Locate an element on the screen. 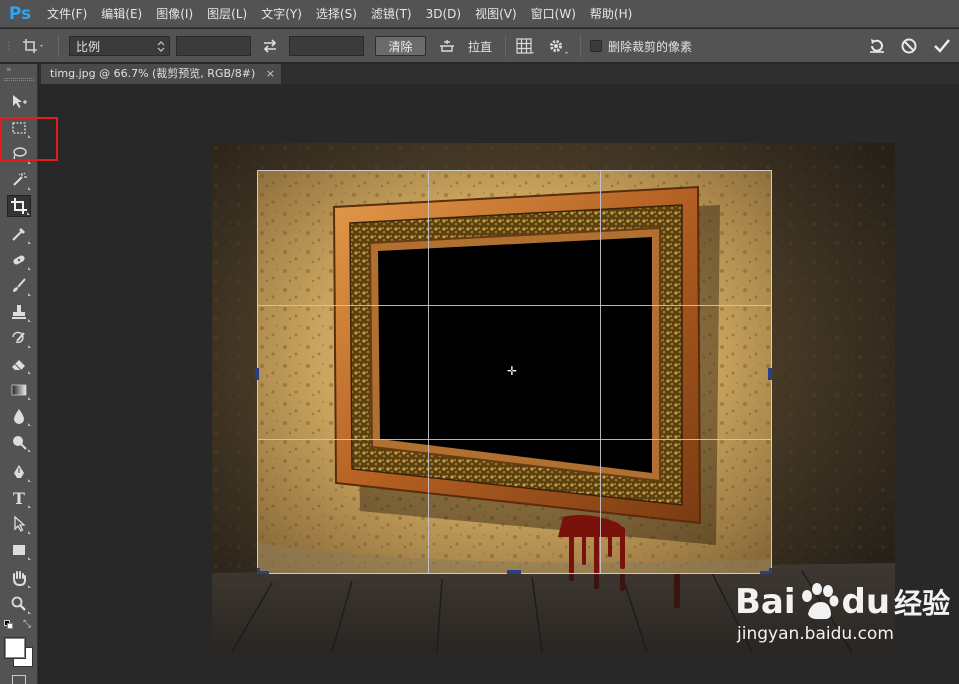 Image resolution: width=959 pixels, height=684 pixels. watermark-logo-text: 经验 is located at coordinates (922, 603).